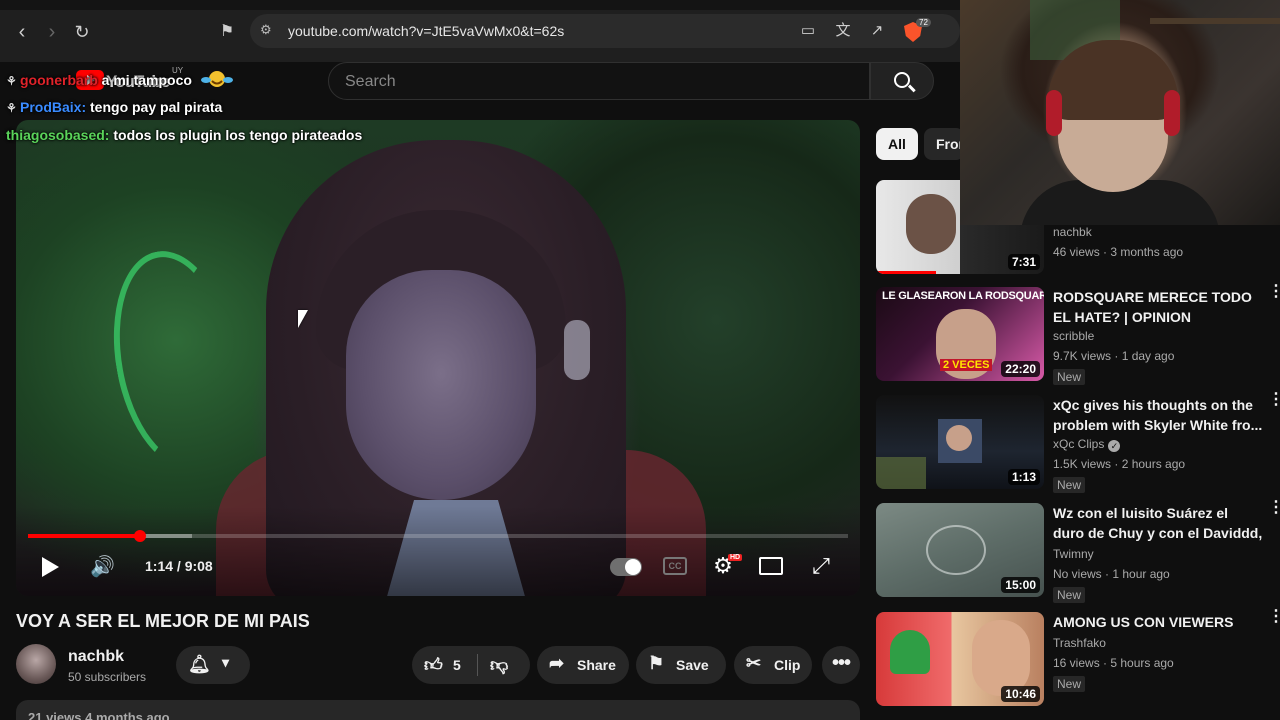  I want to click on video-duration: 10:46, so click(1020, 694).